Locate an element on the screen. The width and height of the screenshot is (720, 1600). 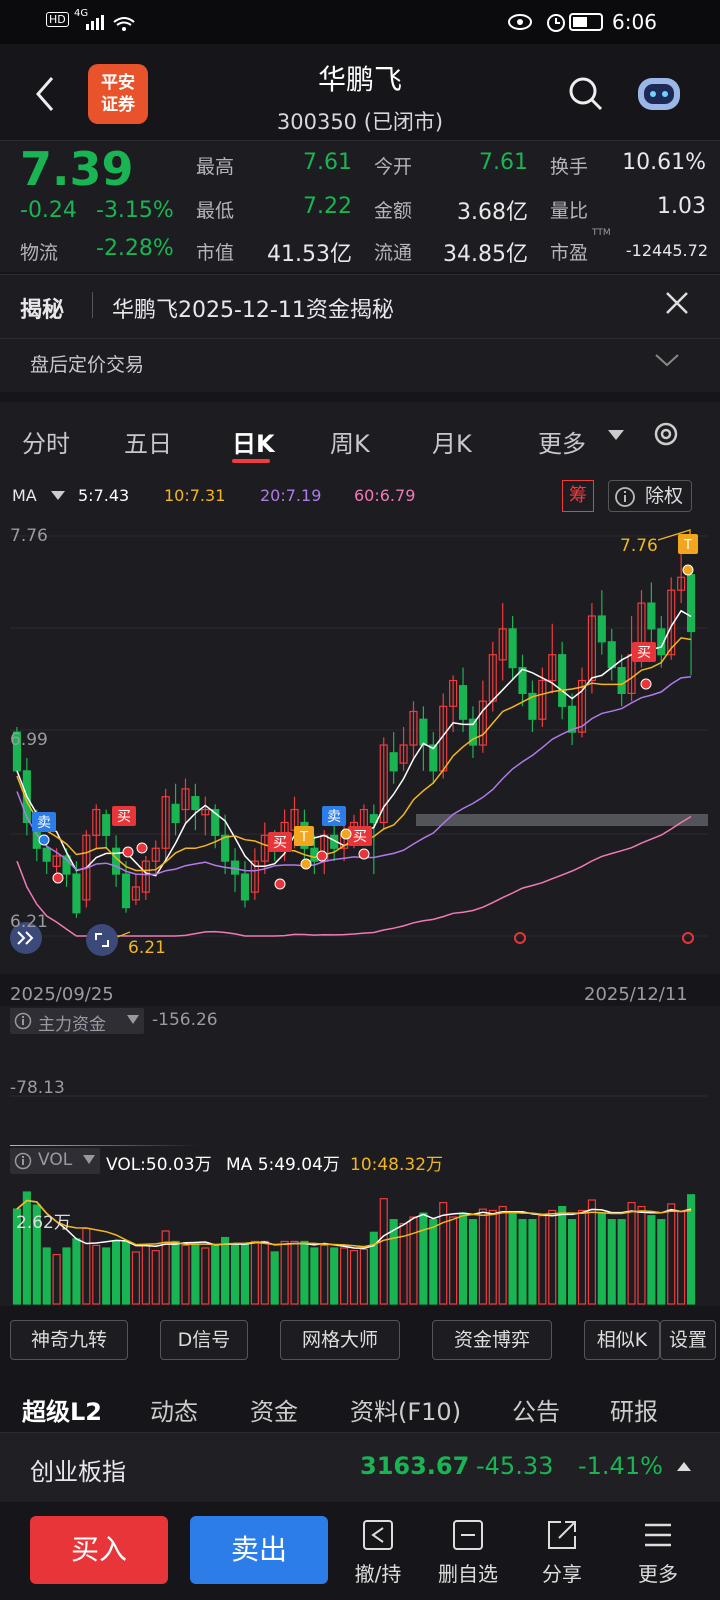
robot-assistant-icon is located at coordinates (659, 93).